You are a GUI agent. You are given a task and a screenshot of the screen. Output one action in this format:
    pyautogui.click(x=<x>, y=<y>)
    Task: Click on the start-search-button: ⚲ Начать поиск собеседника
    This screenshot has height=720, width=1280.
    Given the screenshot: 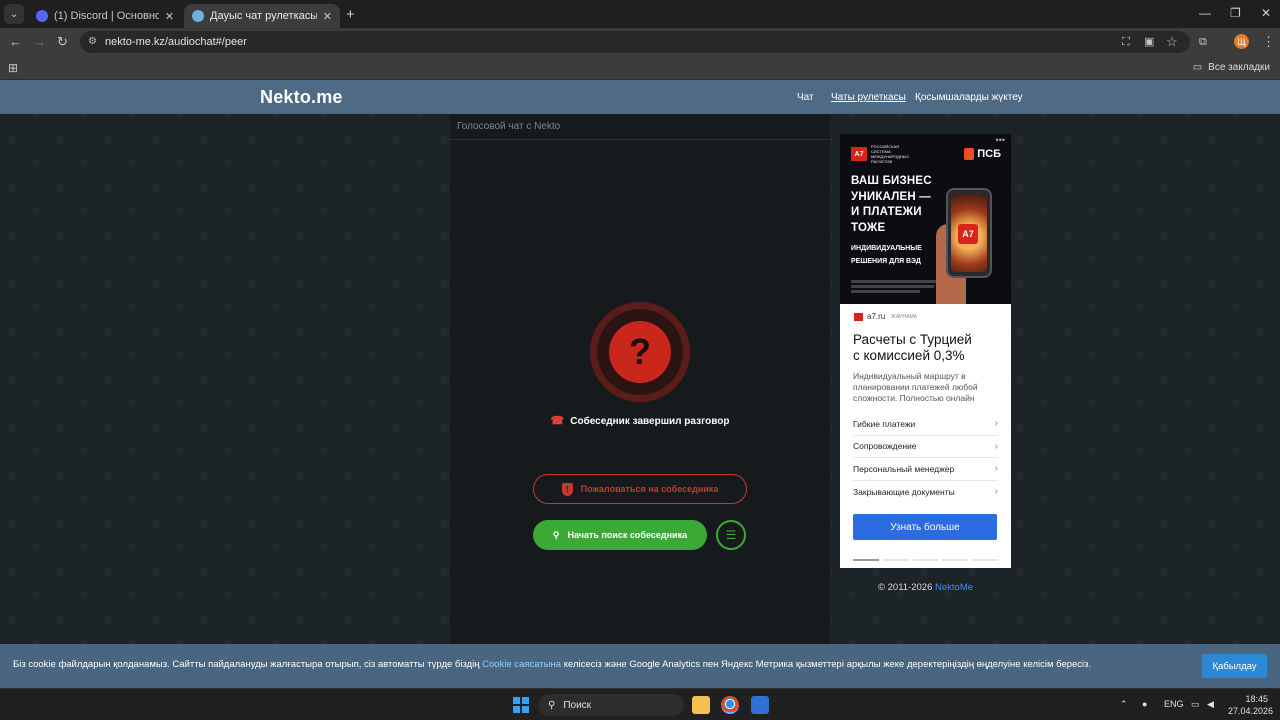 What is the action you would take?
    pyautogui.click(x=620, y=535)
    